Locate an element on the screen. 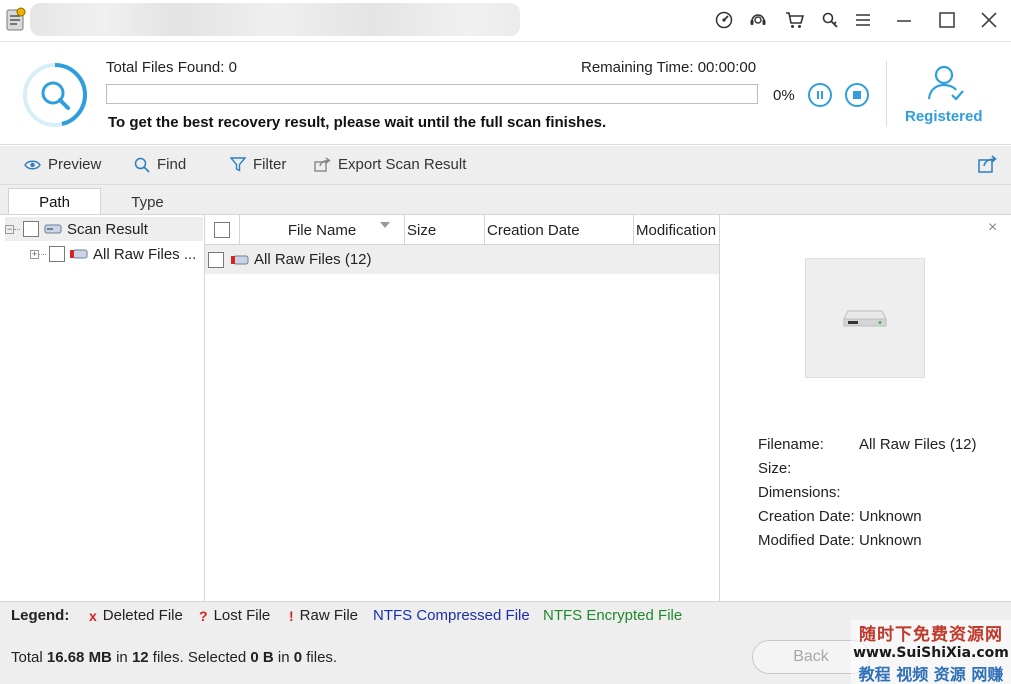 This screenshot has width=1011, height=684. prop-size-label: Size: is located at coordinates (775, 468).